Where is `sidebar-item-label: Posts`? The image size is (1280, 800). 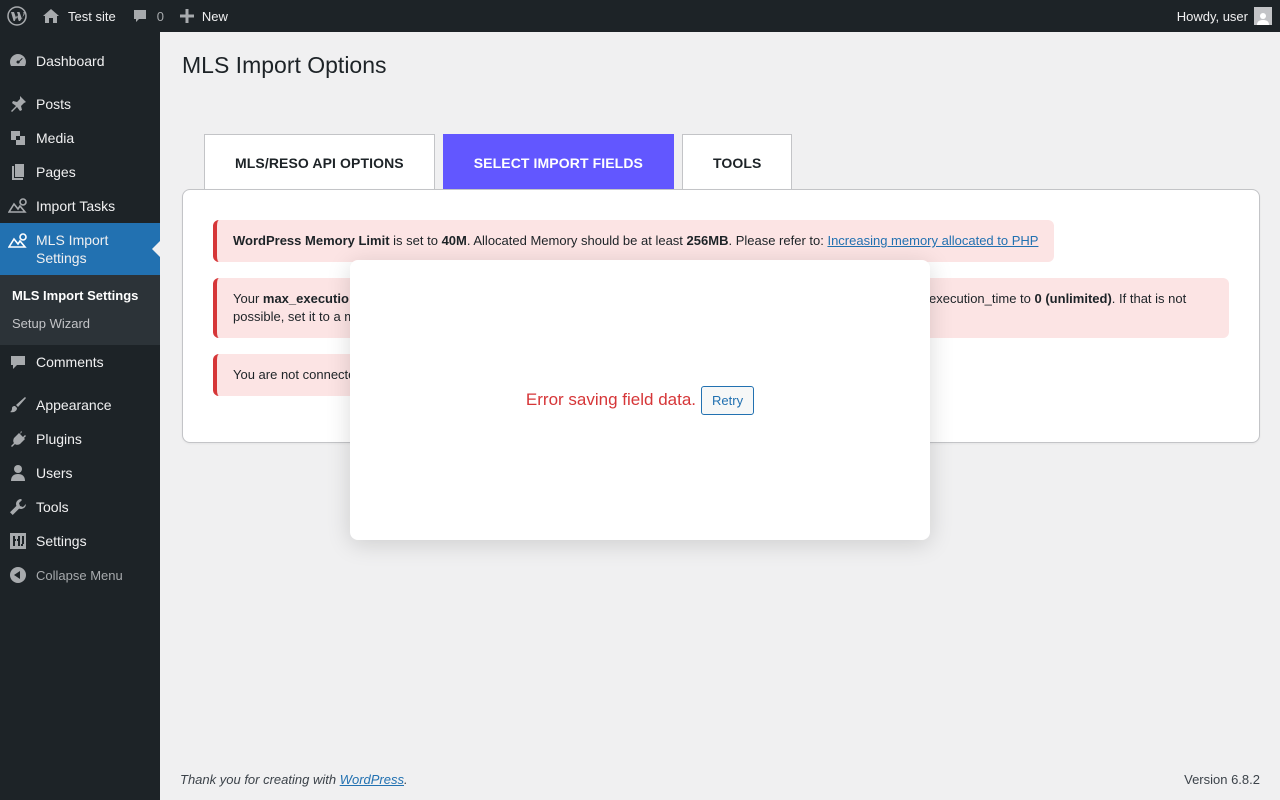
sidebar-item-label: Posts is located at coordinates (54, 104).